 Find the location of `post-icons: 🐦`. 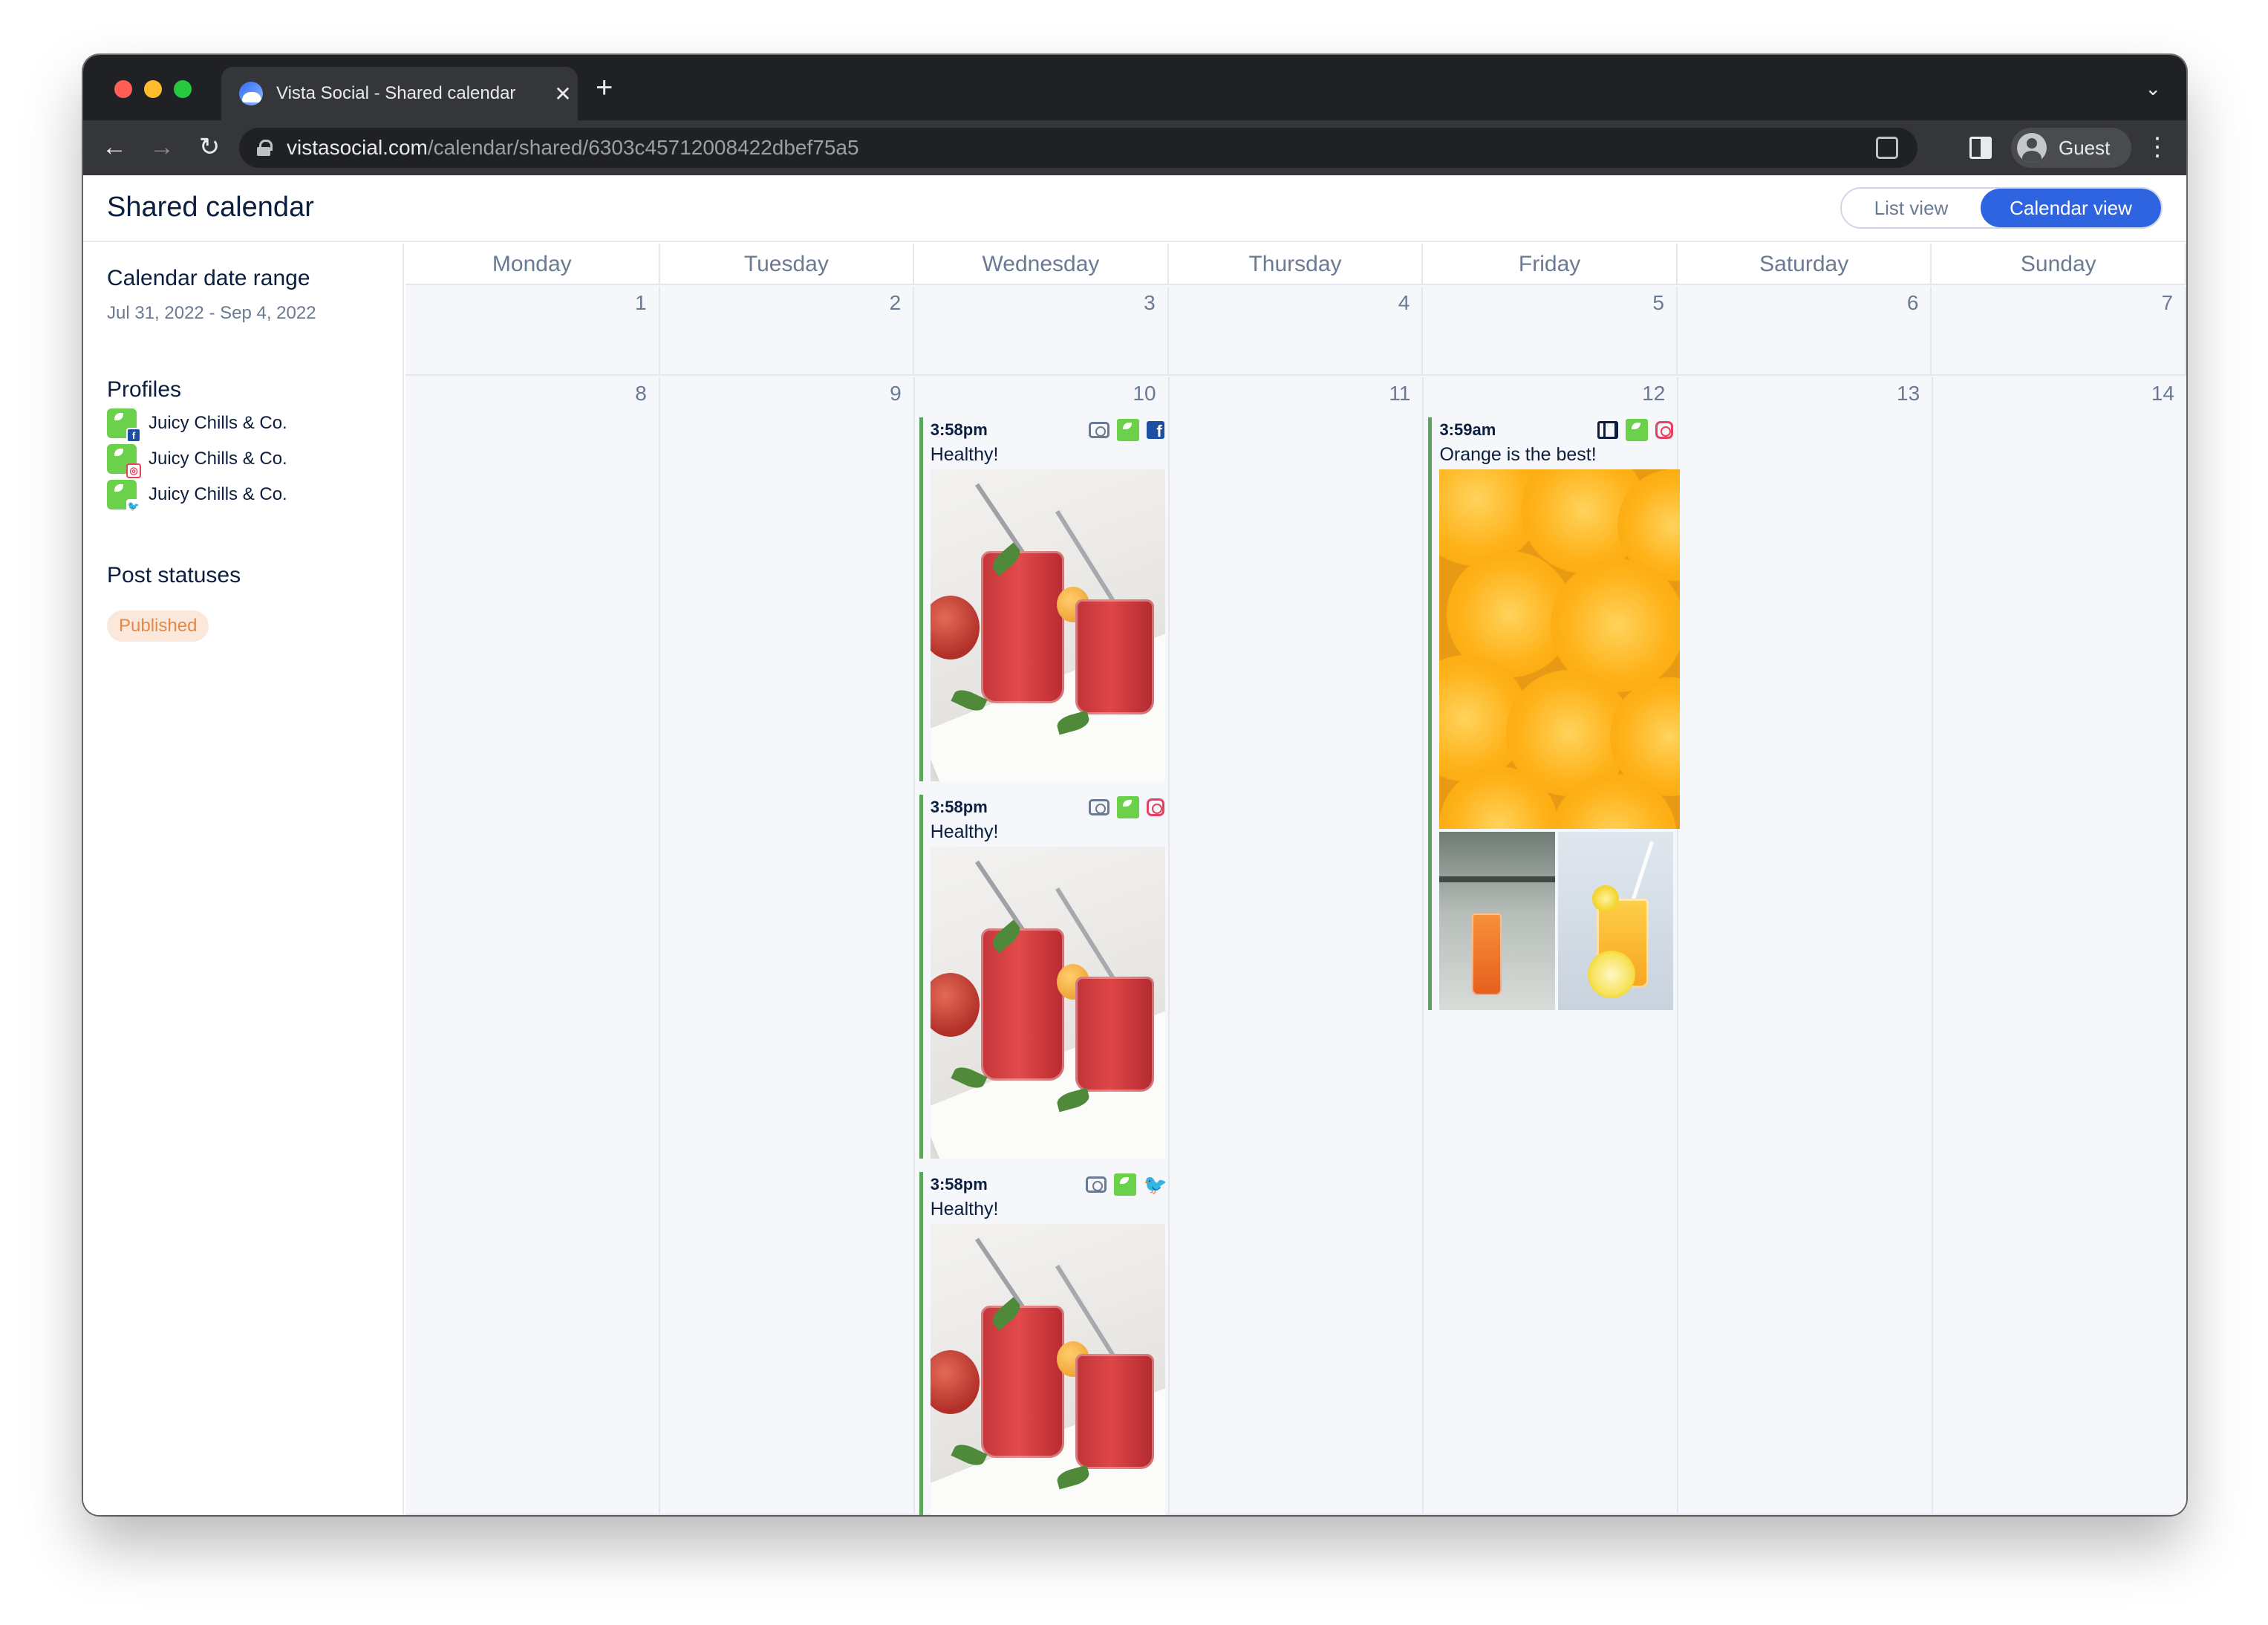

post-icons: 🐦 is located at coordinates (1126, 1184).